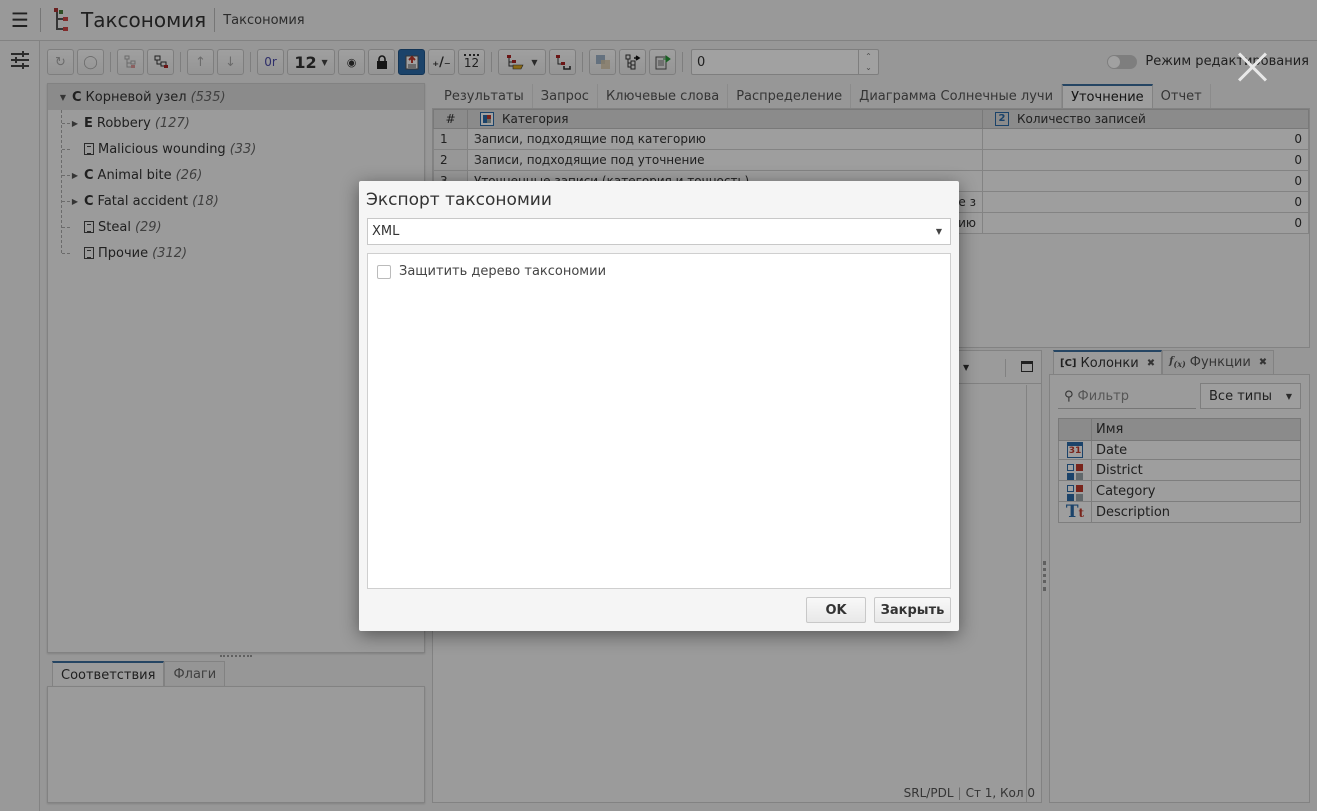 The image size is (1317, 811). What do you see at coordinates (459, 200) in the screenshot?
I see `dialog-title: Экспорт таксономии` at bounding box center [459, 200].